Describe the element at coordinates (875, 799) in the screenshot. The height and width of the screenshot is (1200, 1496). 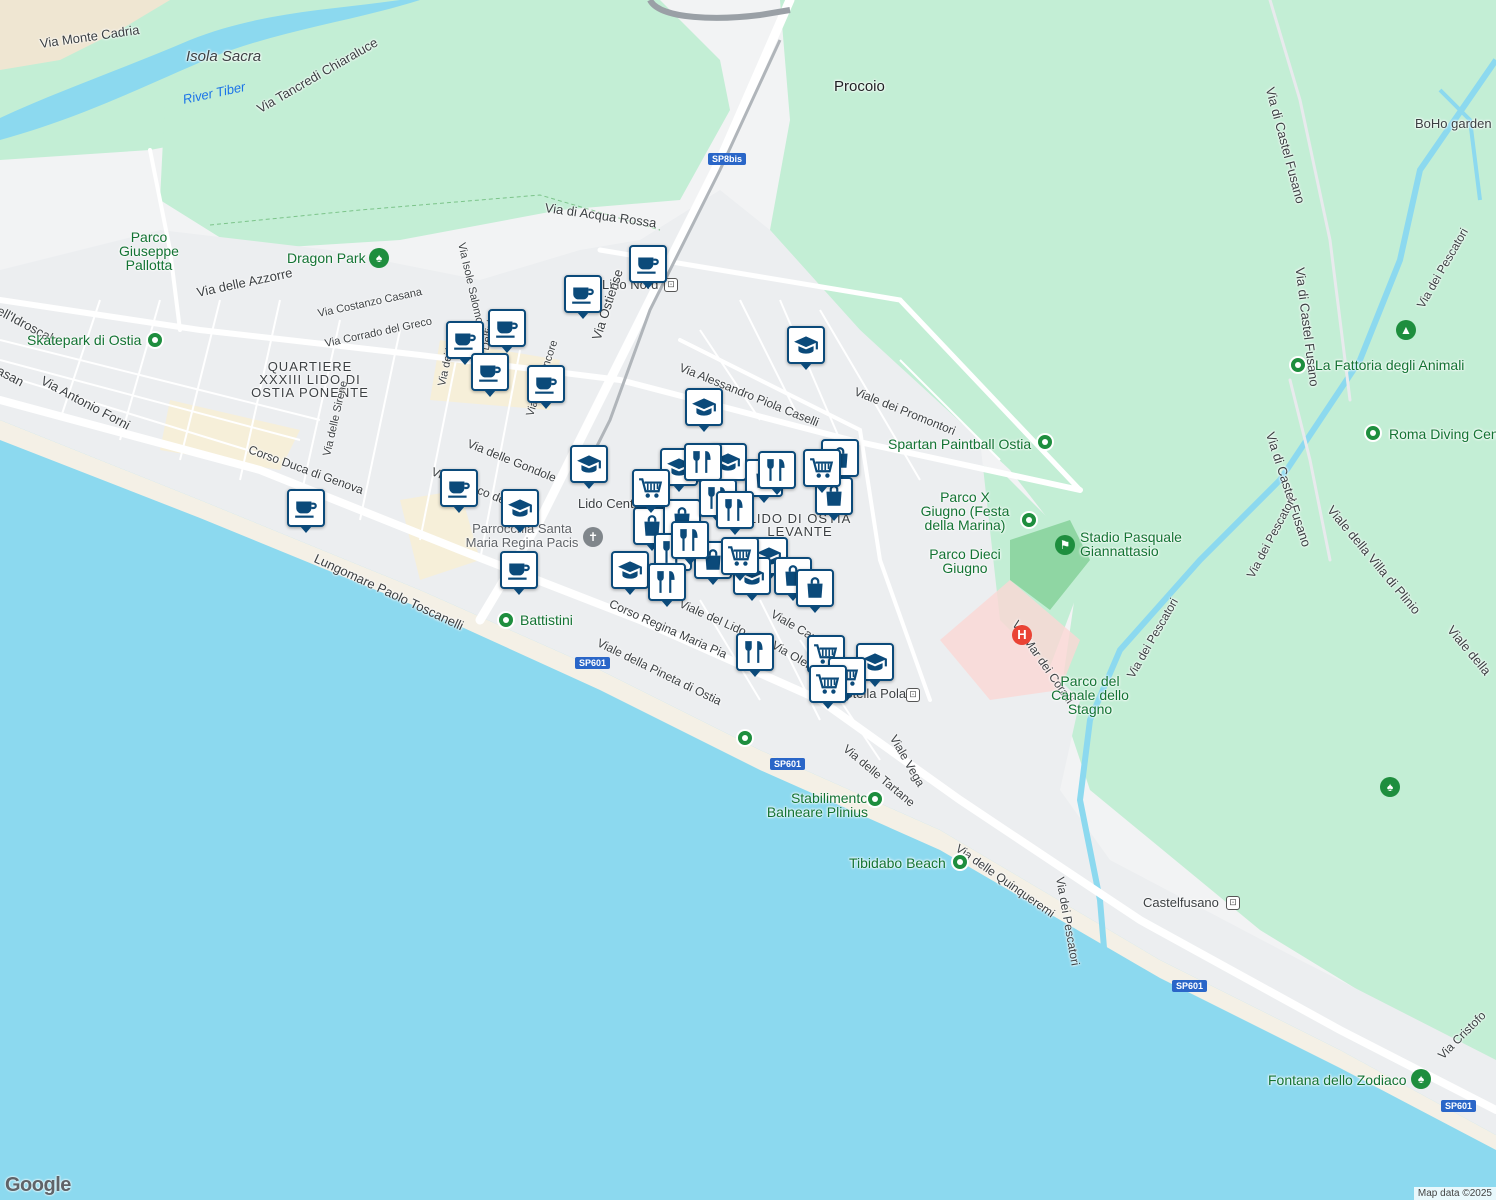
I see `stabilimento-marker` at that location.